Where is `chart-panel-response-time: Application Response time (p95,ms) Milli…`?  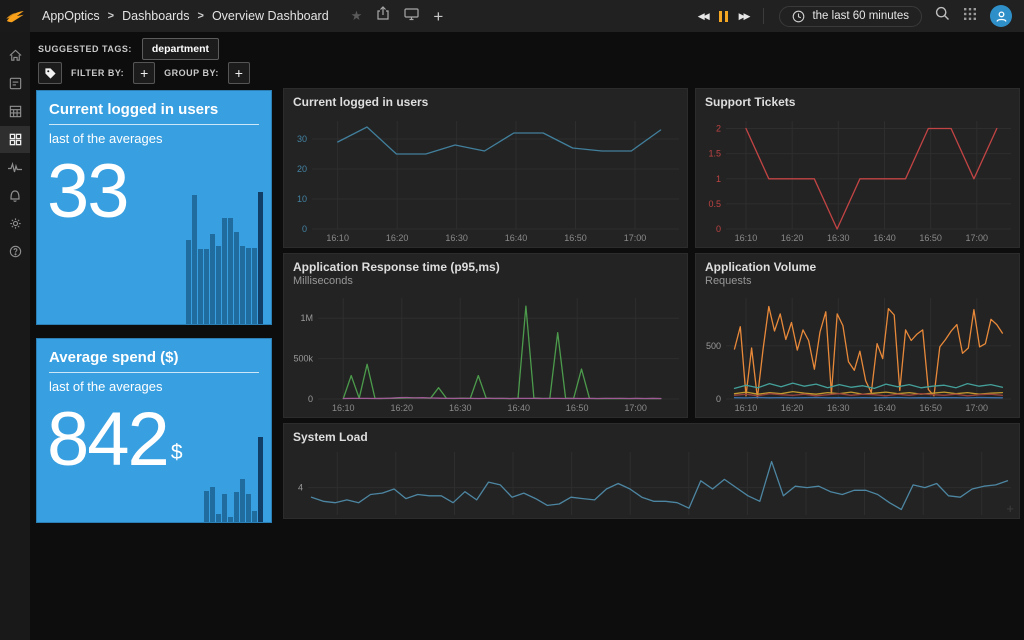 chart-panel-response-time: Application Response time (p95,ms) Milli… is located at coordinates (485, 335).